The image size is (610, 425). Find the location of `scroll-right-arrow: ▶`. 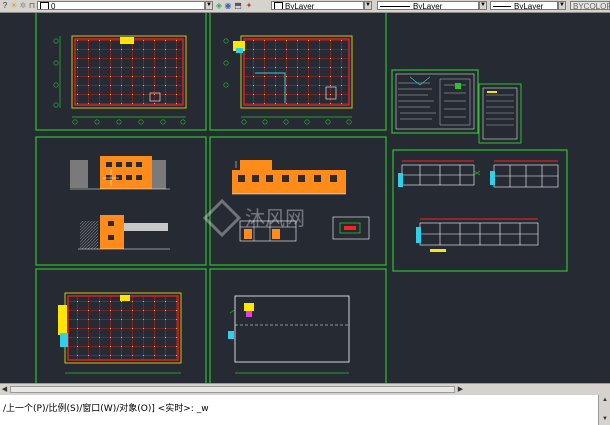

scroll-right-arrow: ▶ is located at coordinates (460, 389).